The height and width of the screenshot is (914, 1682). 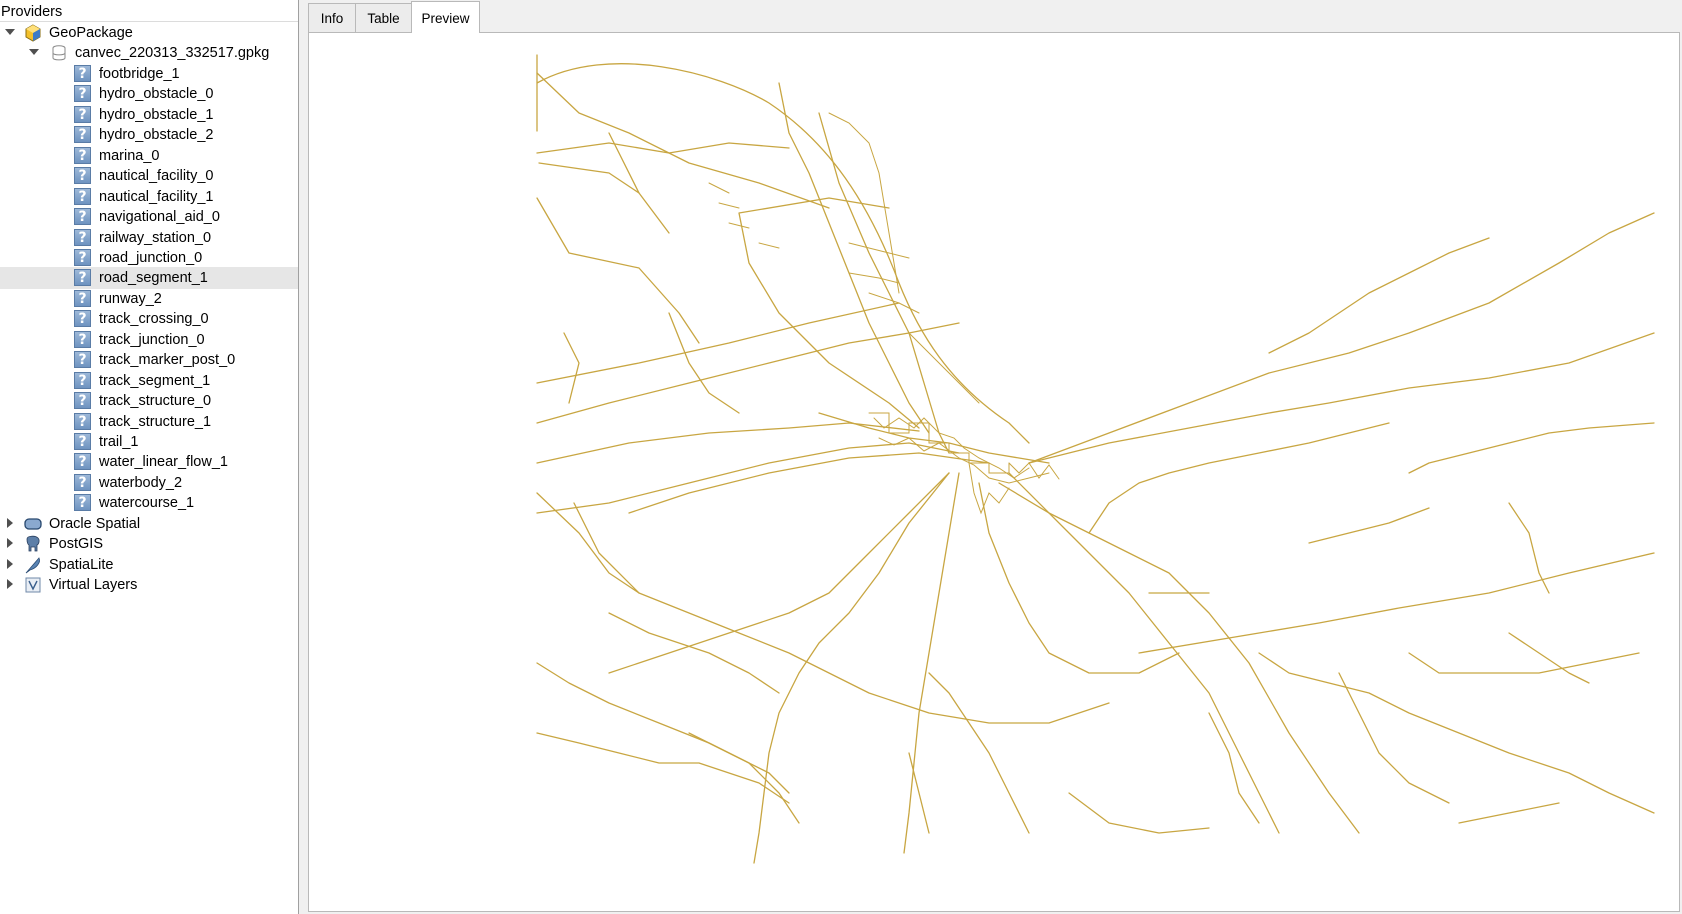 I want to click on tree-item-label: hydro_obstacle_2, so click(x=156, y=135).